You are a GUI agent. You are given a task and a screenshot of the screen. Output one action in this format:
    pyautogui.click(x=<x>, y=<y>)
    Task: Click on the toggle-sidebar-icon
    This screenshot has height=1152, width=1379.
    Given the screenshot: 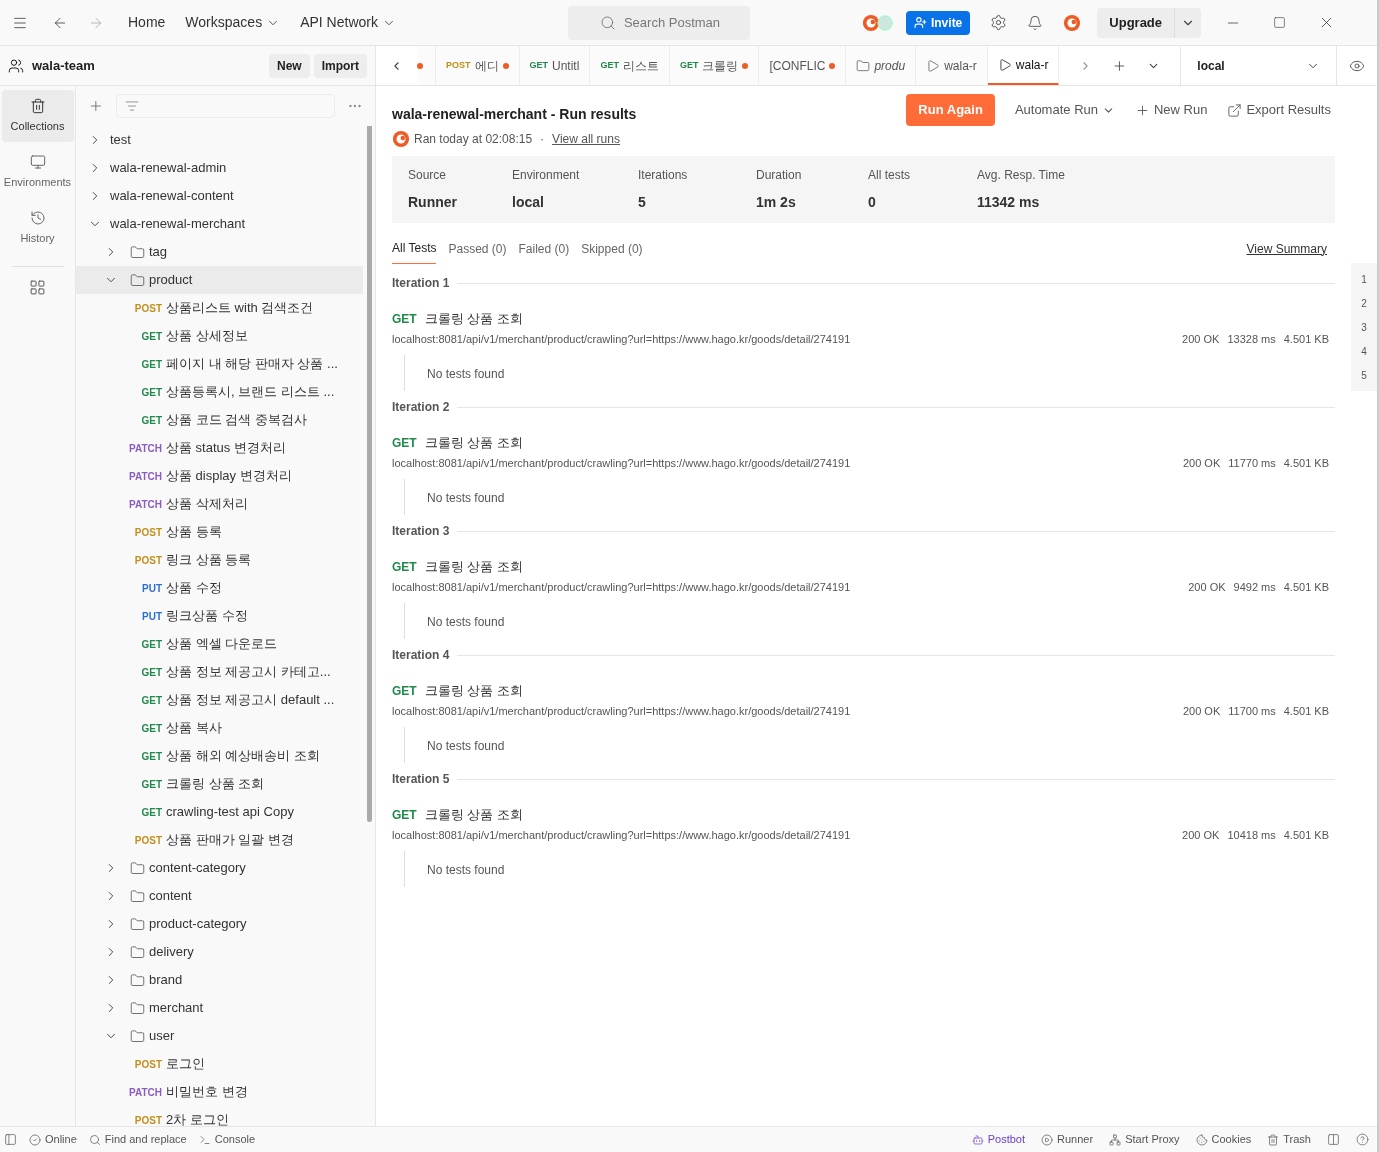 What is the action you would take?
    pyautogui.click(x=10, y=1139)
    